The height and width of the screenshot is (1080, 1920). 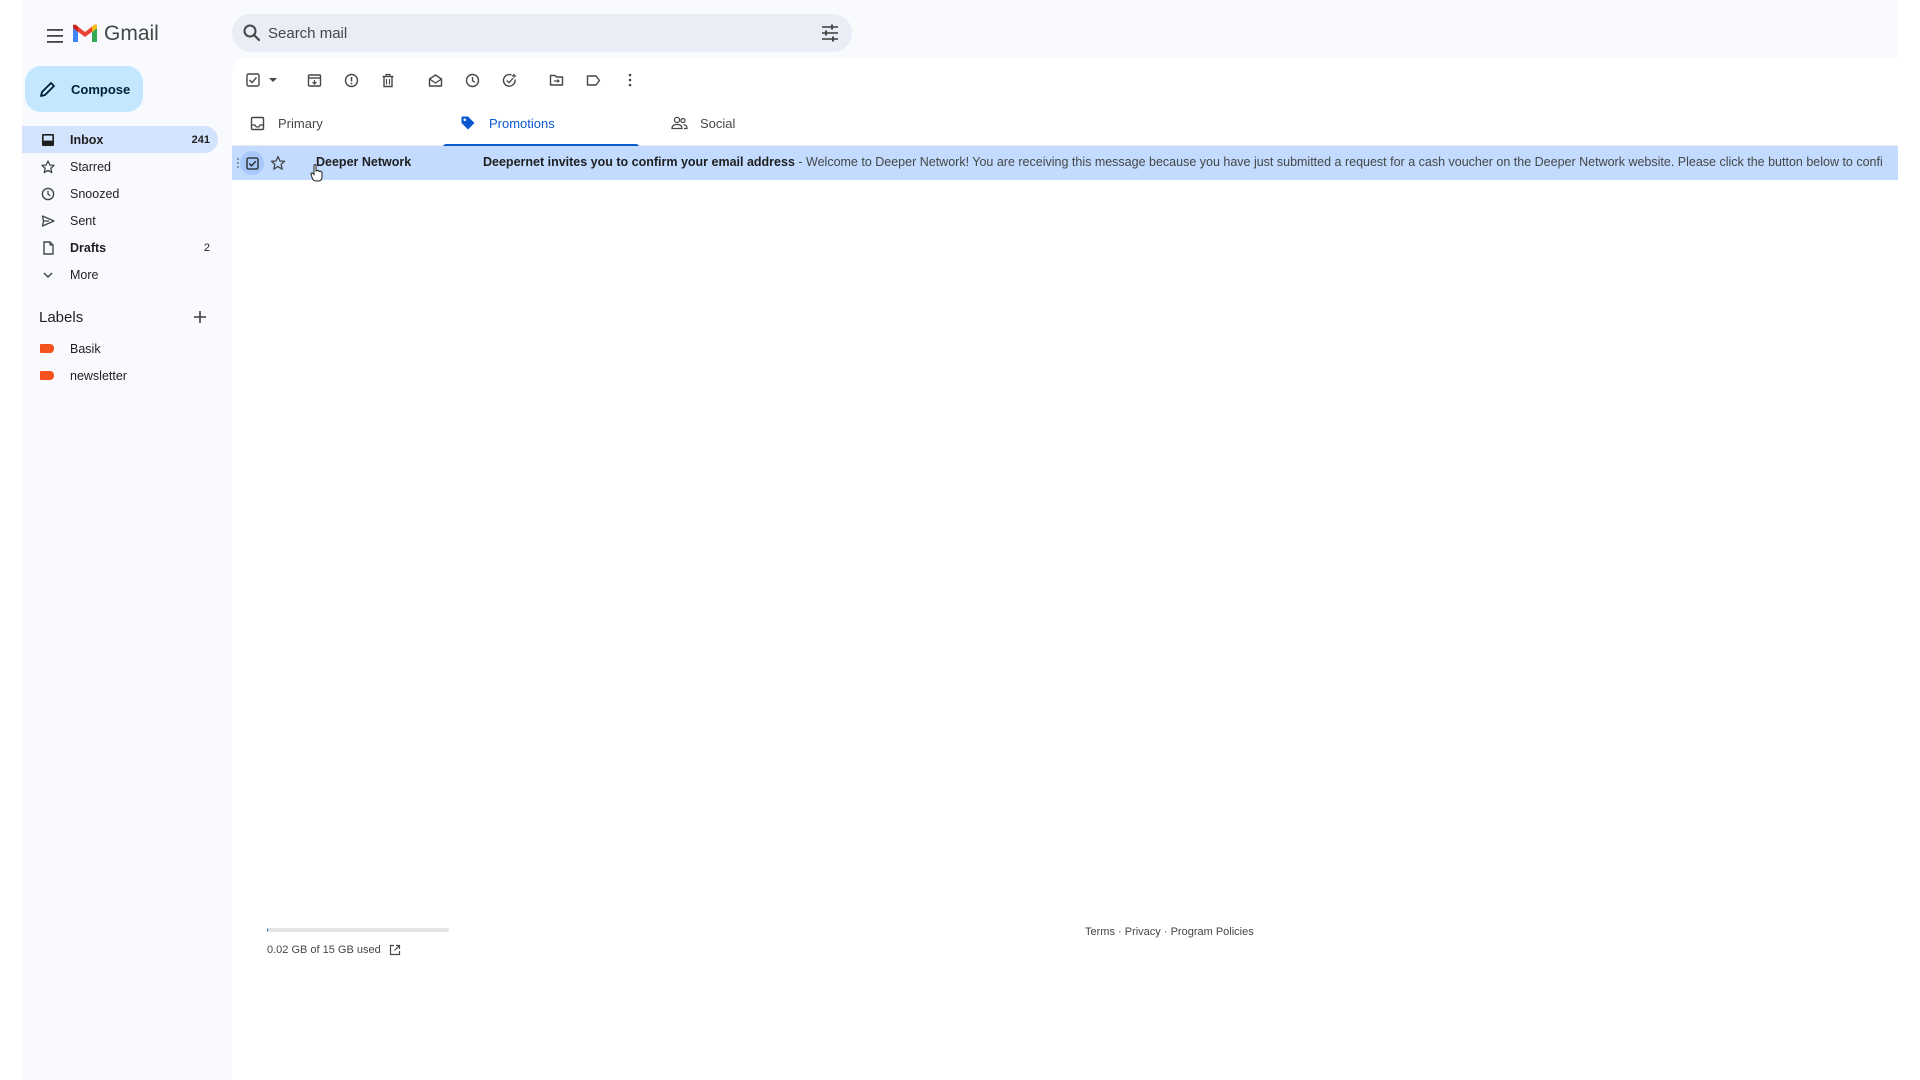 I want to click on sidebar-item-snoozed: Snoozed, so click(x=120, y=193).